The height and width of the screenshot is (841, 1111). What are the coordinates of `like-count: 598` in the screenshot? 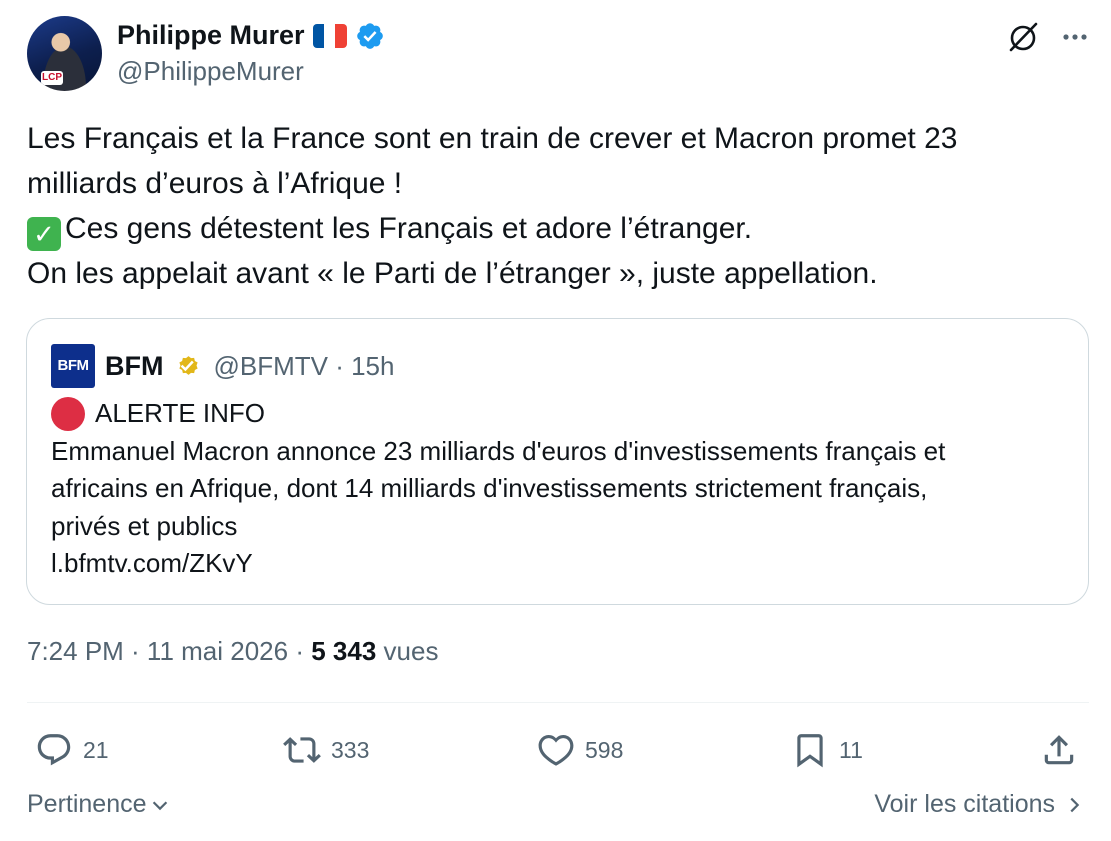 It's located at (604, 749).